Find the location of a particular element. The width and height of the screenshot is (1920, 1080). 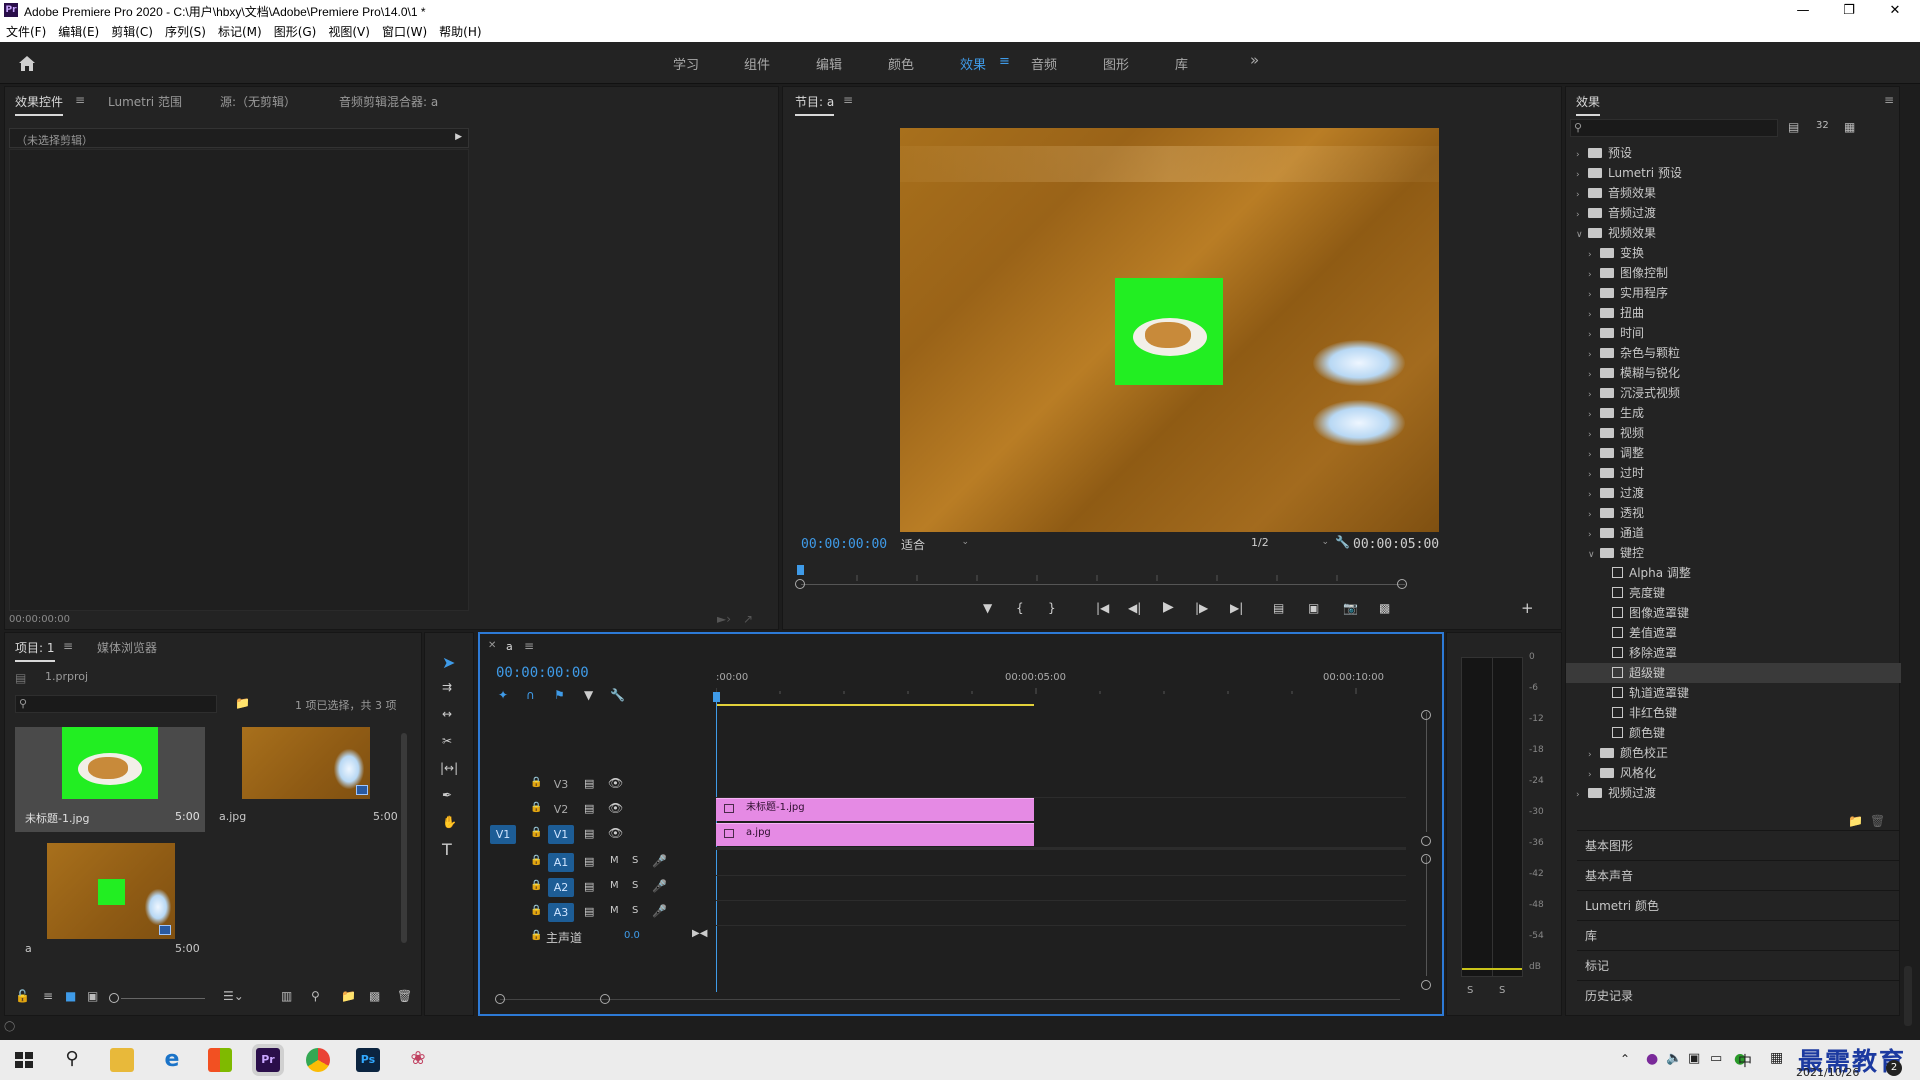

program-time-ruler is located at coordinates (1101, 573).